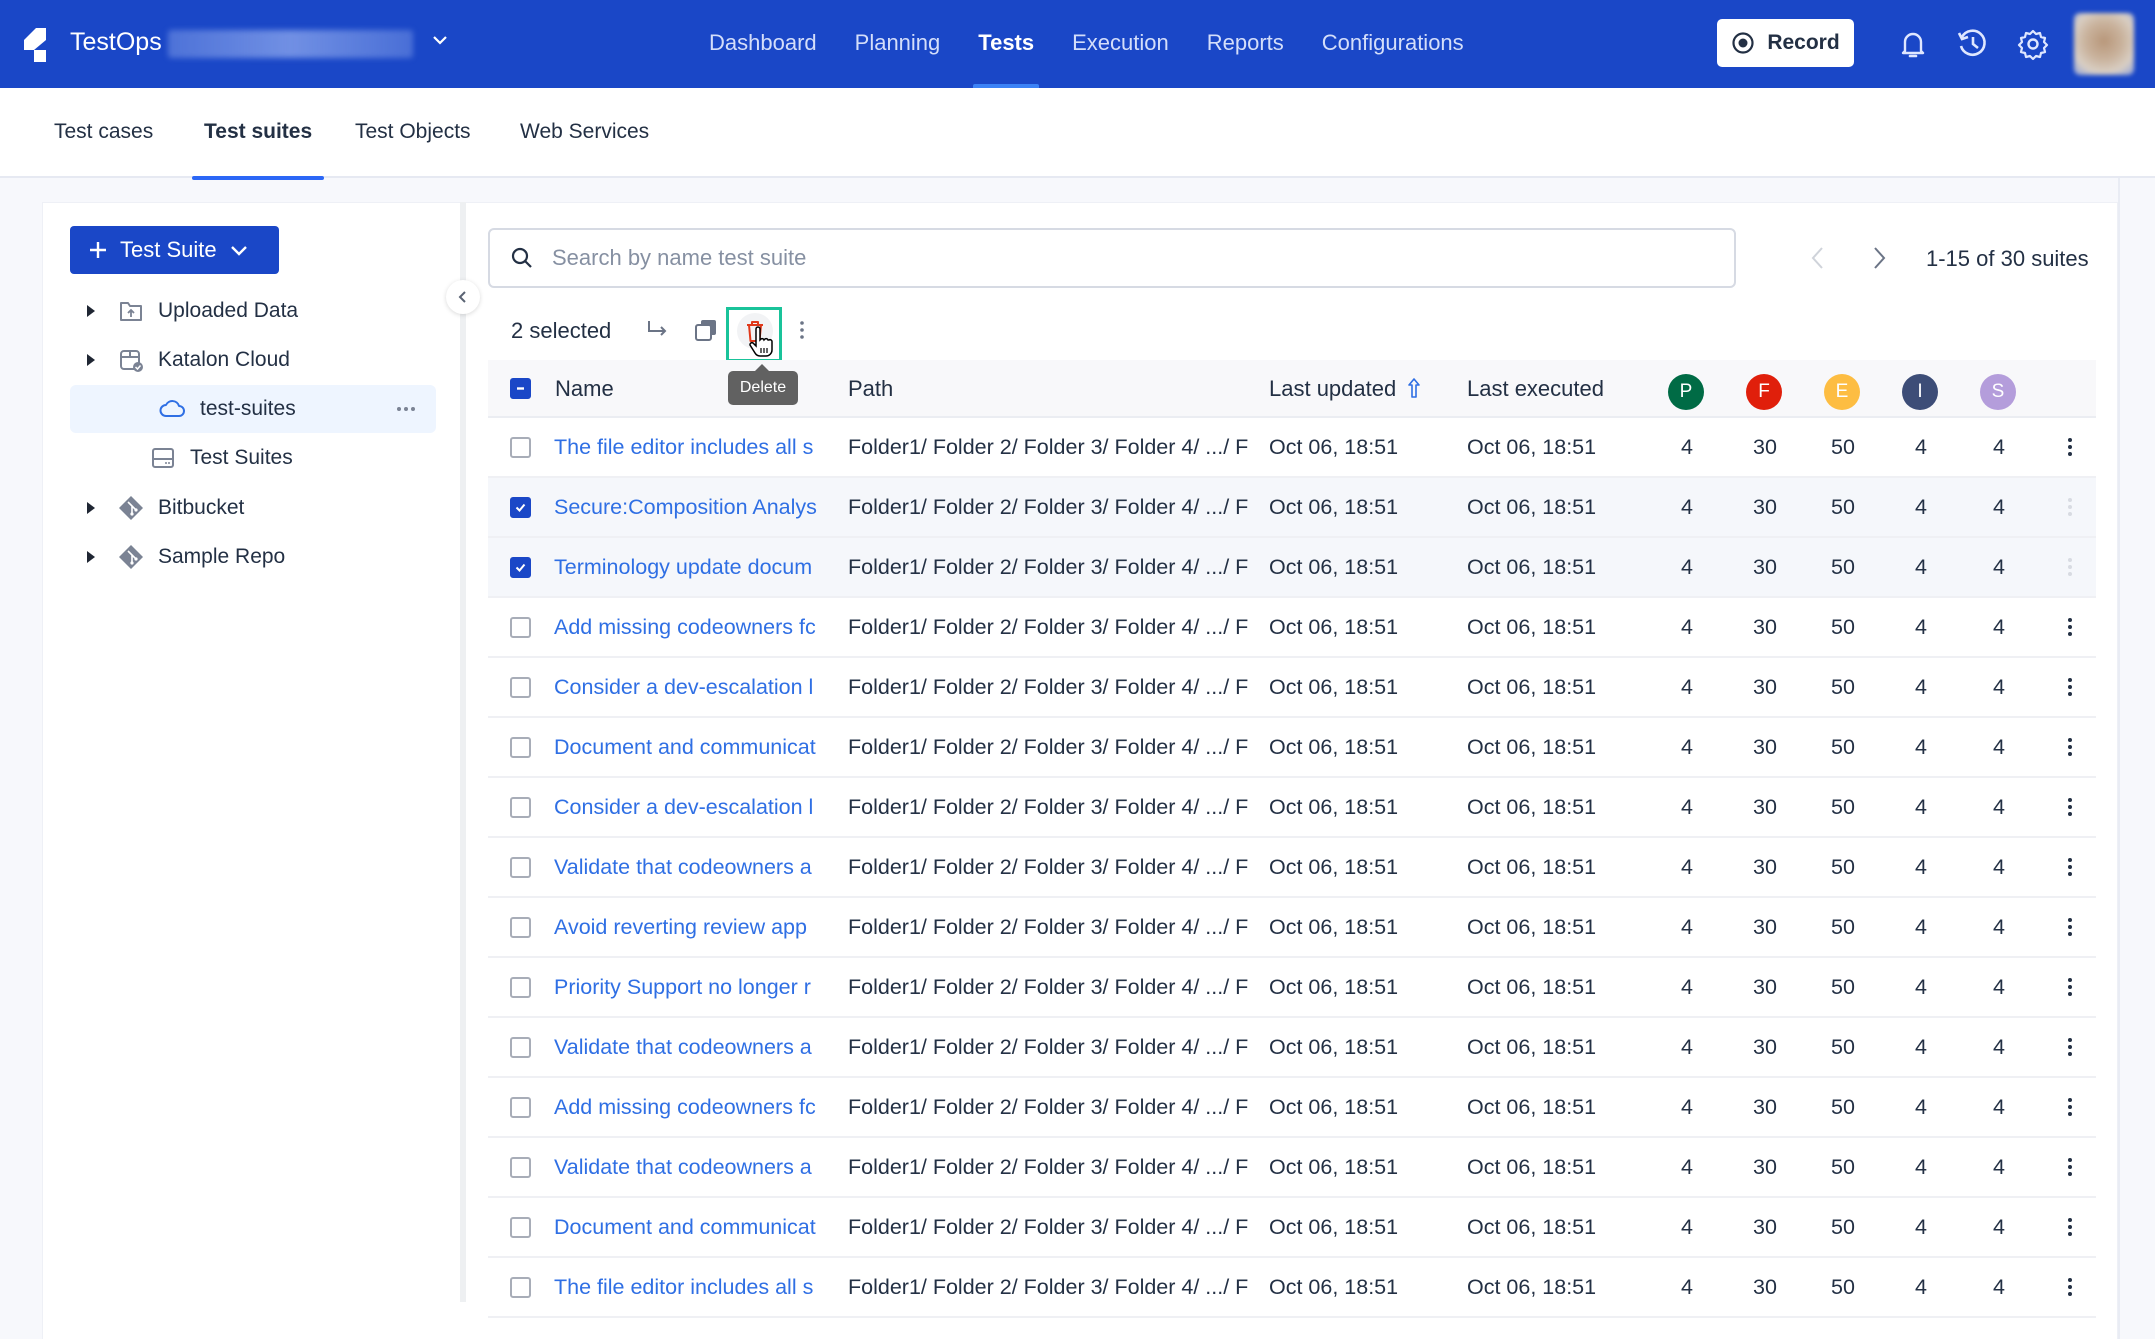  Describe the element at coordinates (690, 927) in the screenshot. I see `suite-name-link: Avoid reverting review app` at that location.